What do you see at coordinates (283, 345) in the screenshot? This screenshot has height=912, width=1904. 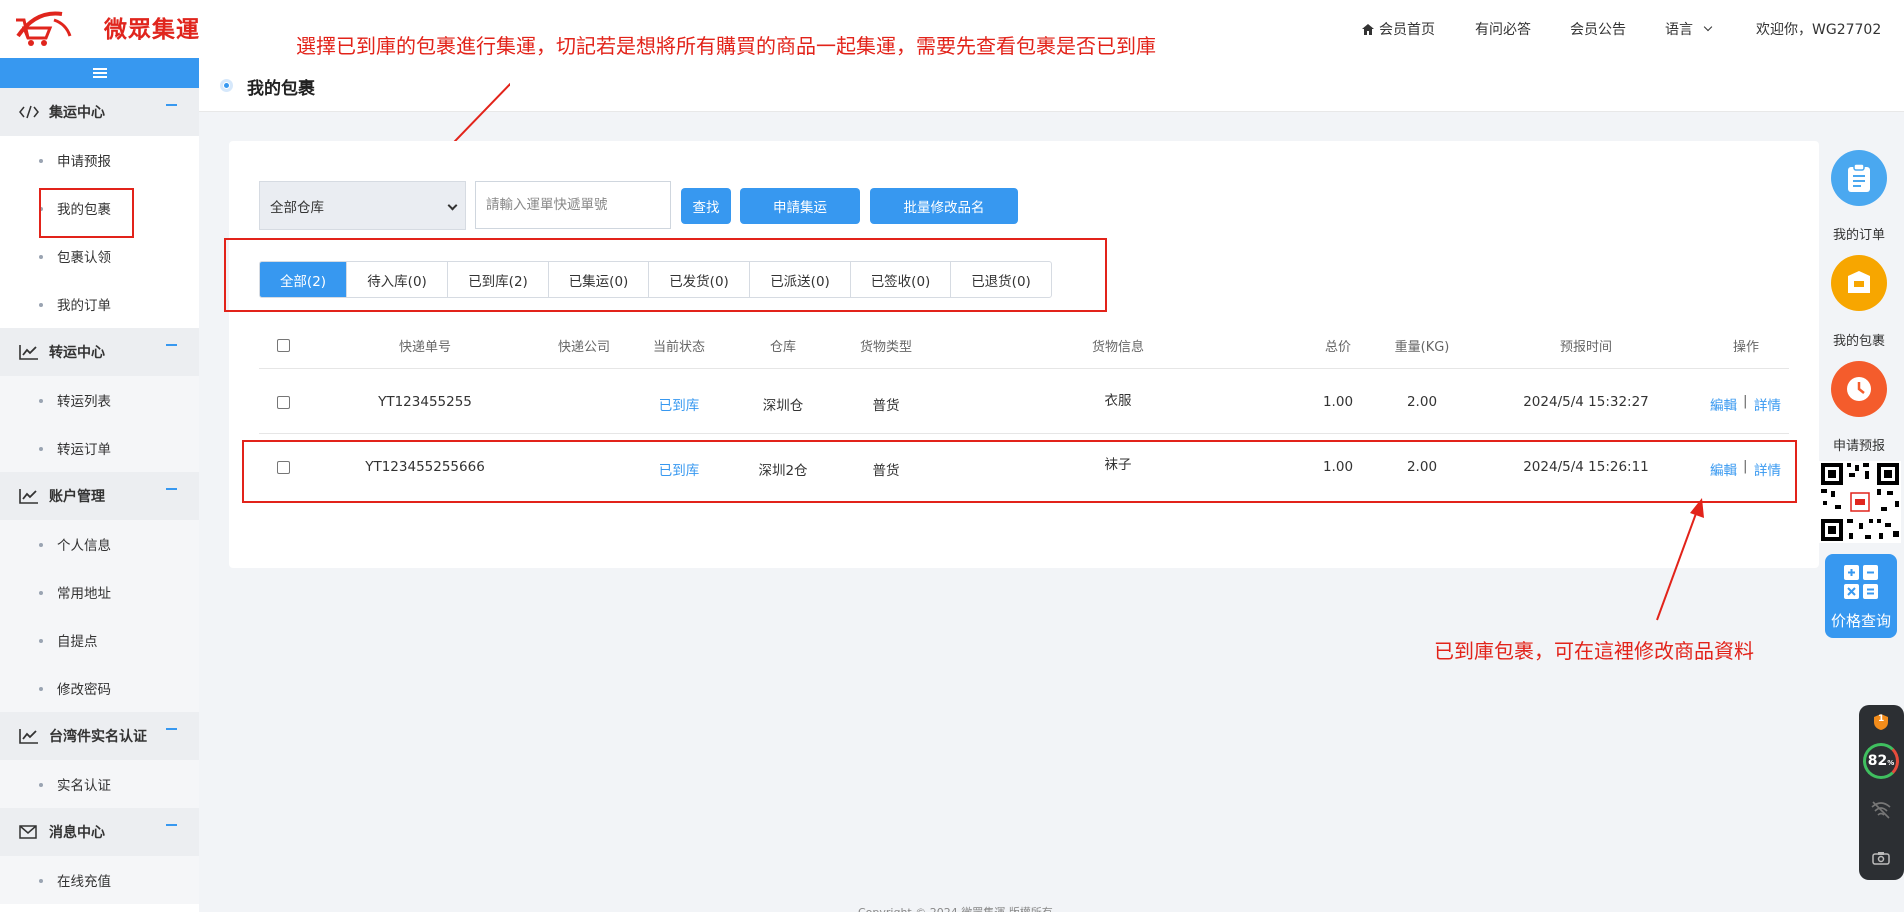 I see `select-all-checkbox` at bounding box center [283, 345].